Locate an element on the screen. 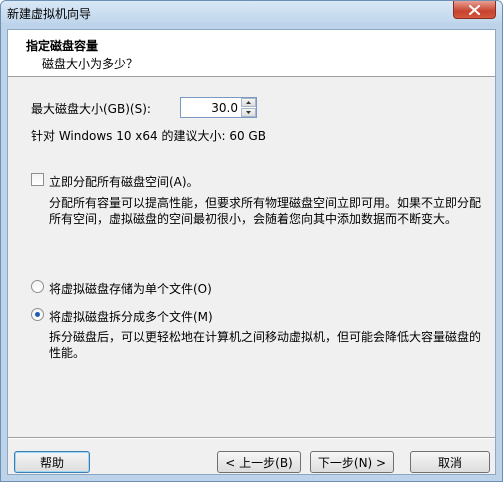 The width and height of the screenshot is (503, 482). split-description: 拆分磁盘后，可以更轻松地在计算机之间移动虚拟机，但可能会降低大容量磁盘的性能。 is located at coordinates (265, 345).